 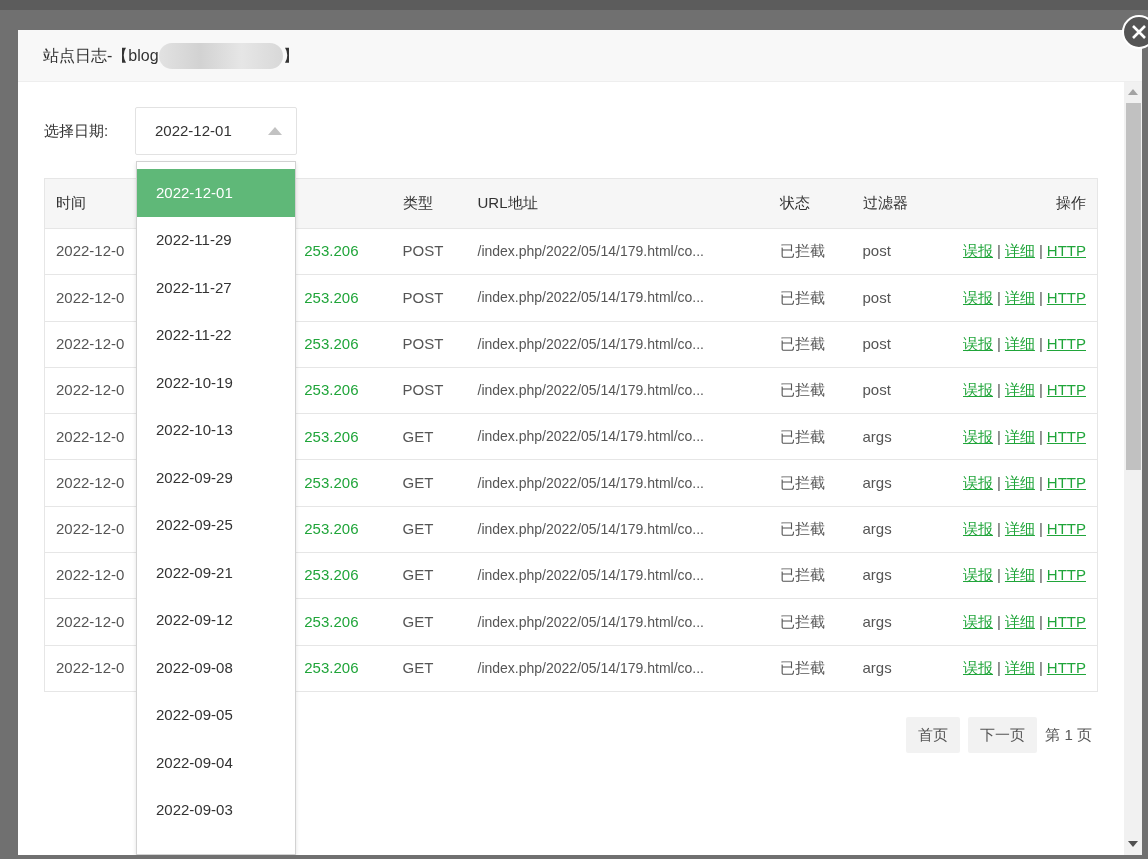 What do you see at coordinates (933, 734) in the screenshot?
I see `page-button: 首页` at bounding box center [933, 734].